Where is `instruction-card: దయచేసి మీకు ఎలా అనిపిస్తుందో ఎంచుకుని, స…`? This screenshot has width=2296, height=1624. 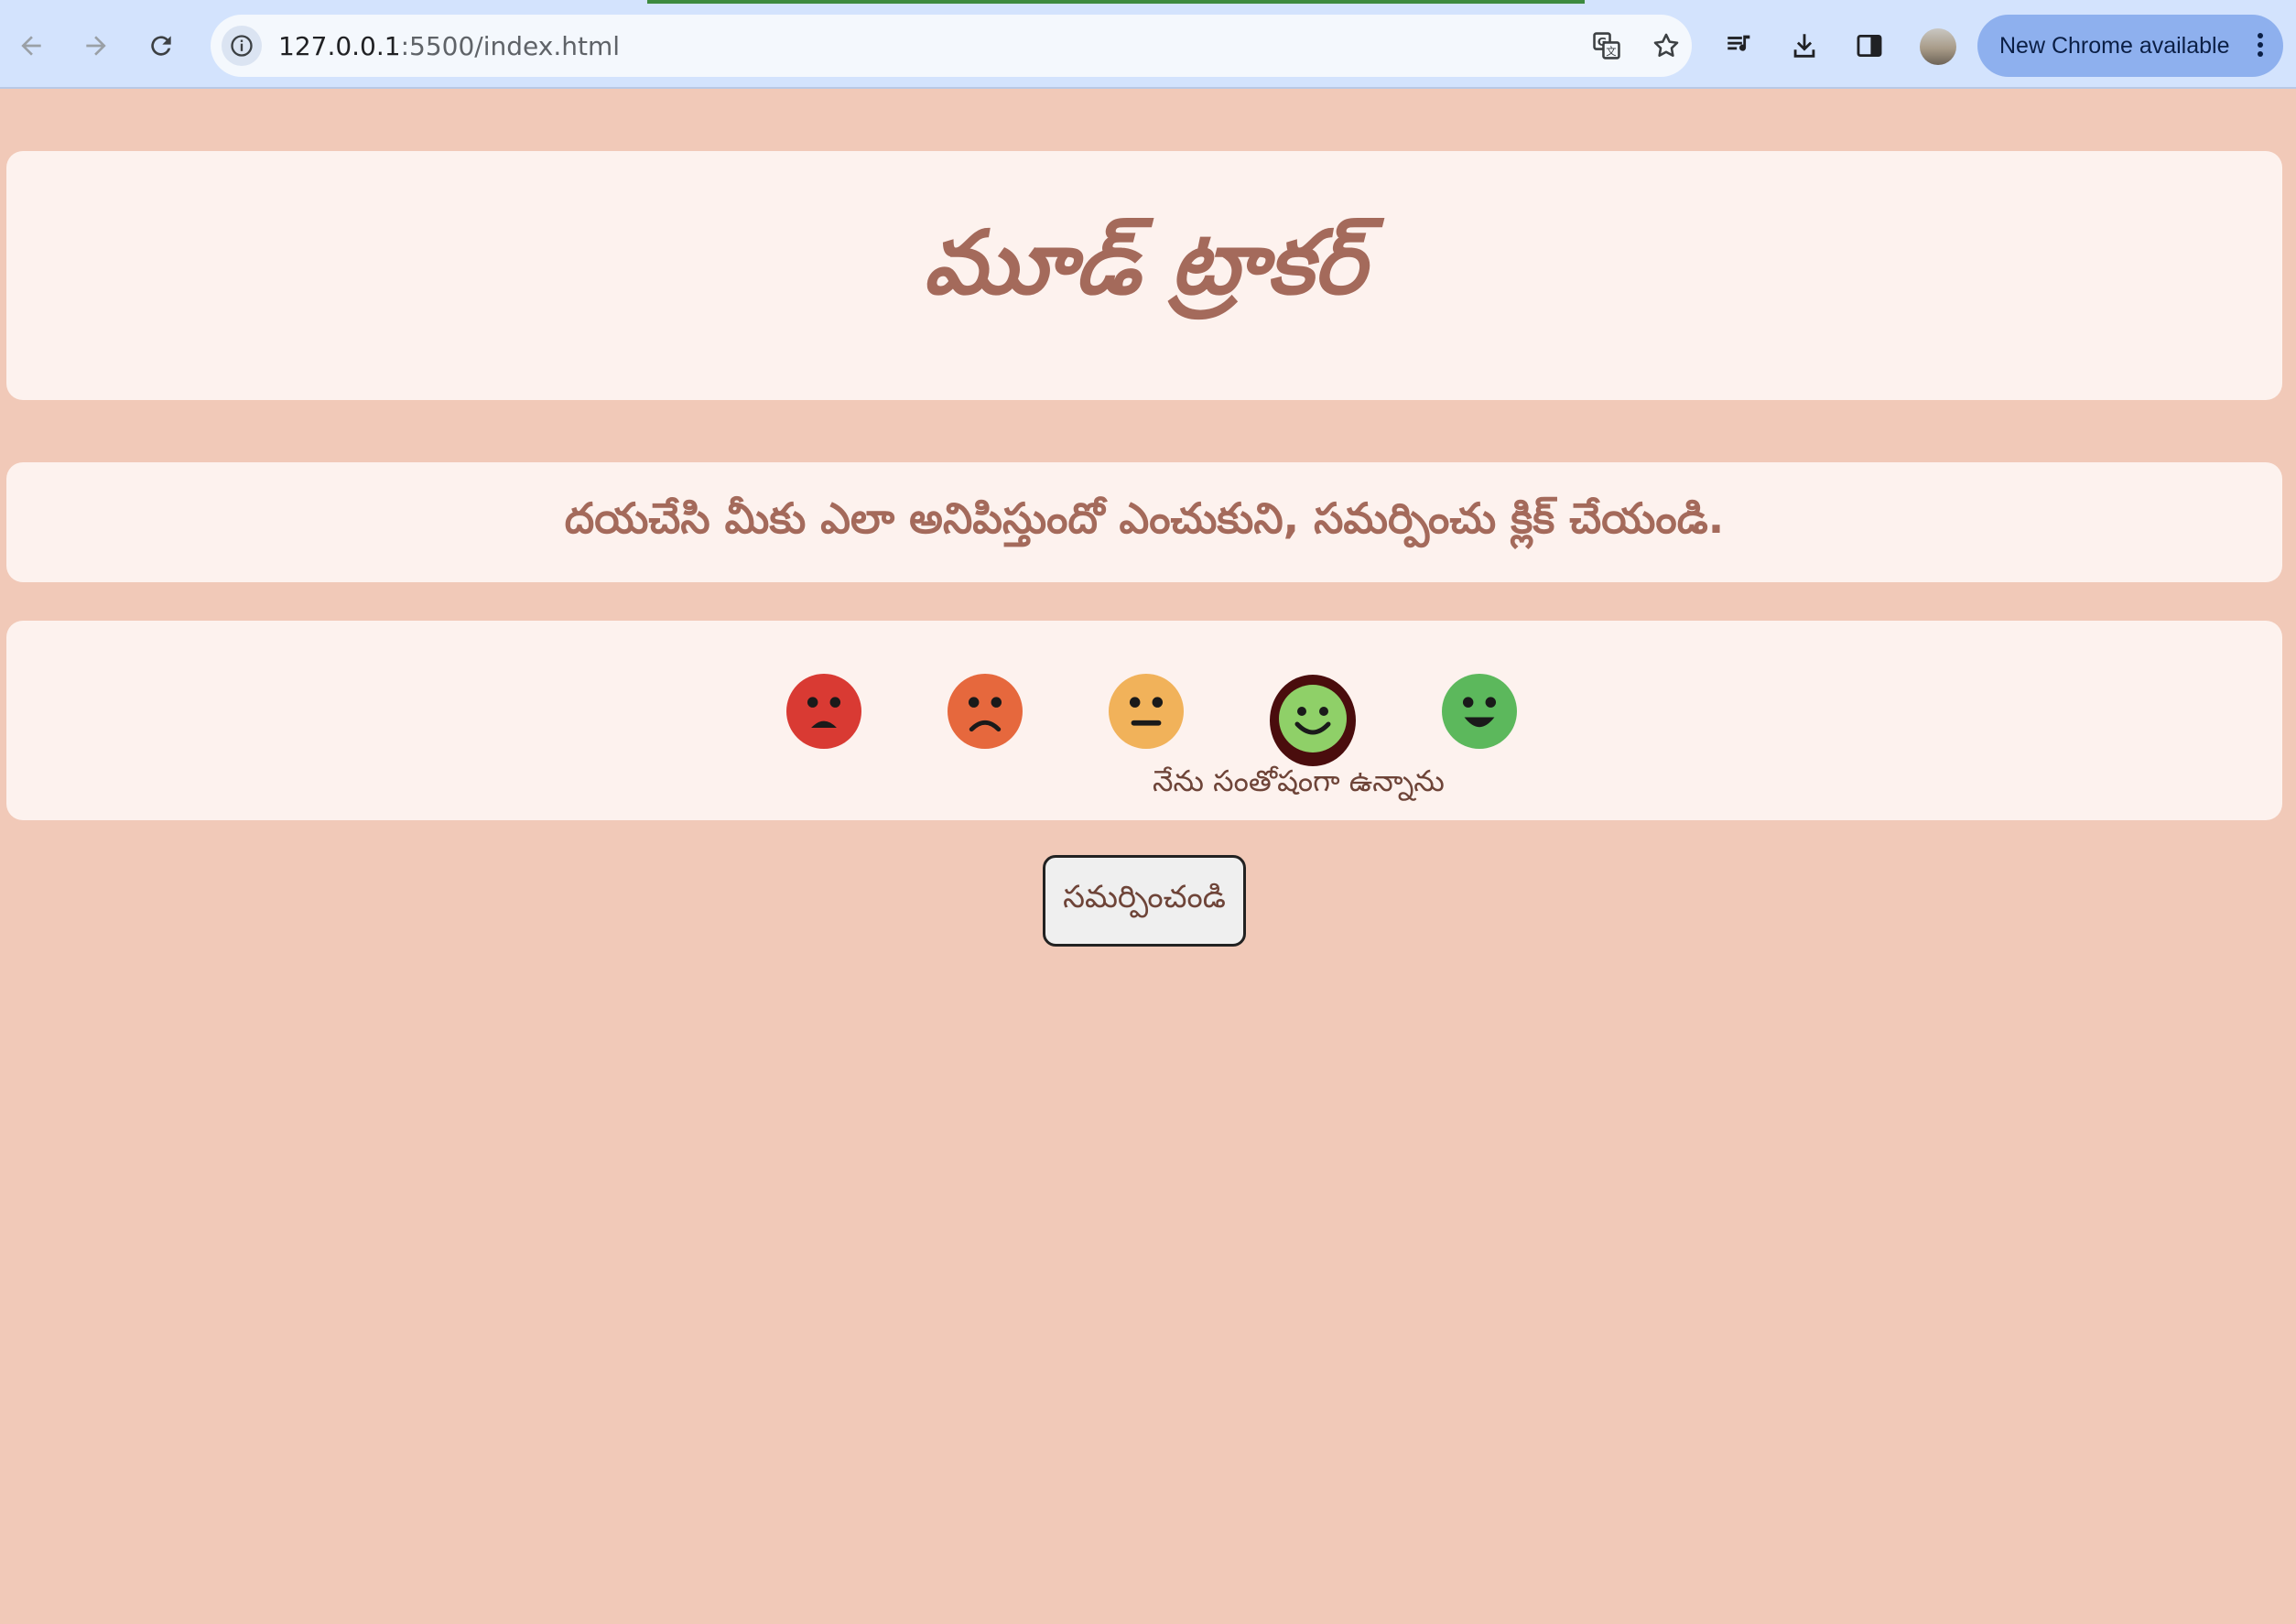 instruction-card: దయచేసి మీకు ఎలా అనిపిస్తుందో ఎంచుకుని, స… is located at coordinates (1144, 522).